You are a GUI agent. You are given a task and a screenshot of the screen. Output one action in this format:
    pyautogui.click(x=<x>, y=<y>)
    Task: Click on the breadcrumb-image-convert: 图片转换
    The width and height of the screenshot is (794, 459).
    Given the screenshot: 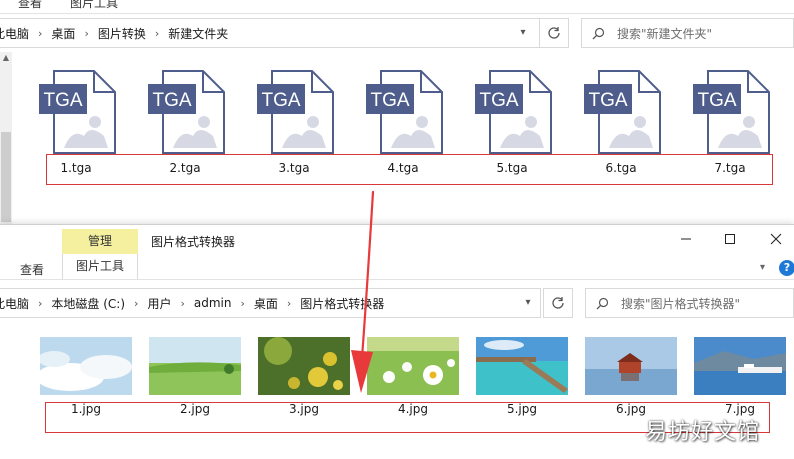 What is the action you would take?
    pyautogui.click(x=122, y=33)
    